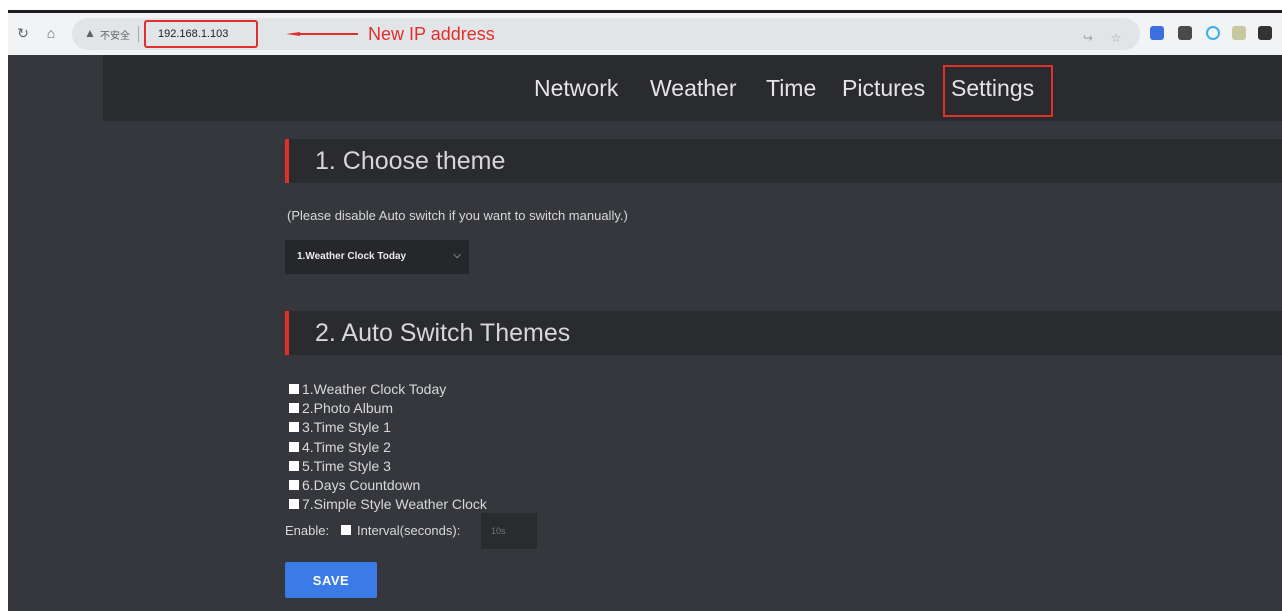 This screenshot has height=611, width=1282. Describe the element at coordinates (409, 530) in the screenshot. I see `interval-label: Interval(seconds):` at that location.